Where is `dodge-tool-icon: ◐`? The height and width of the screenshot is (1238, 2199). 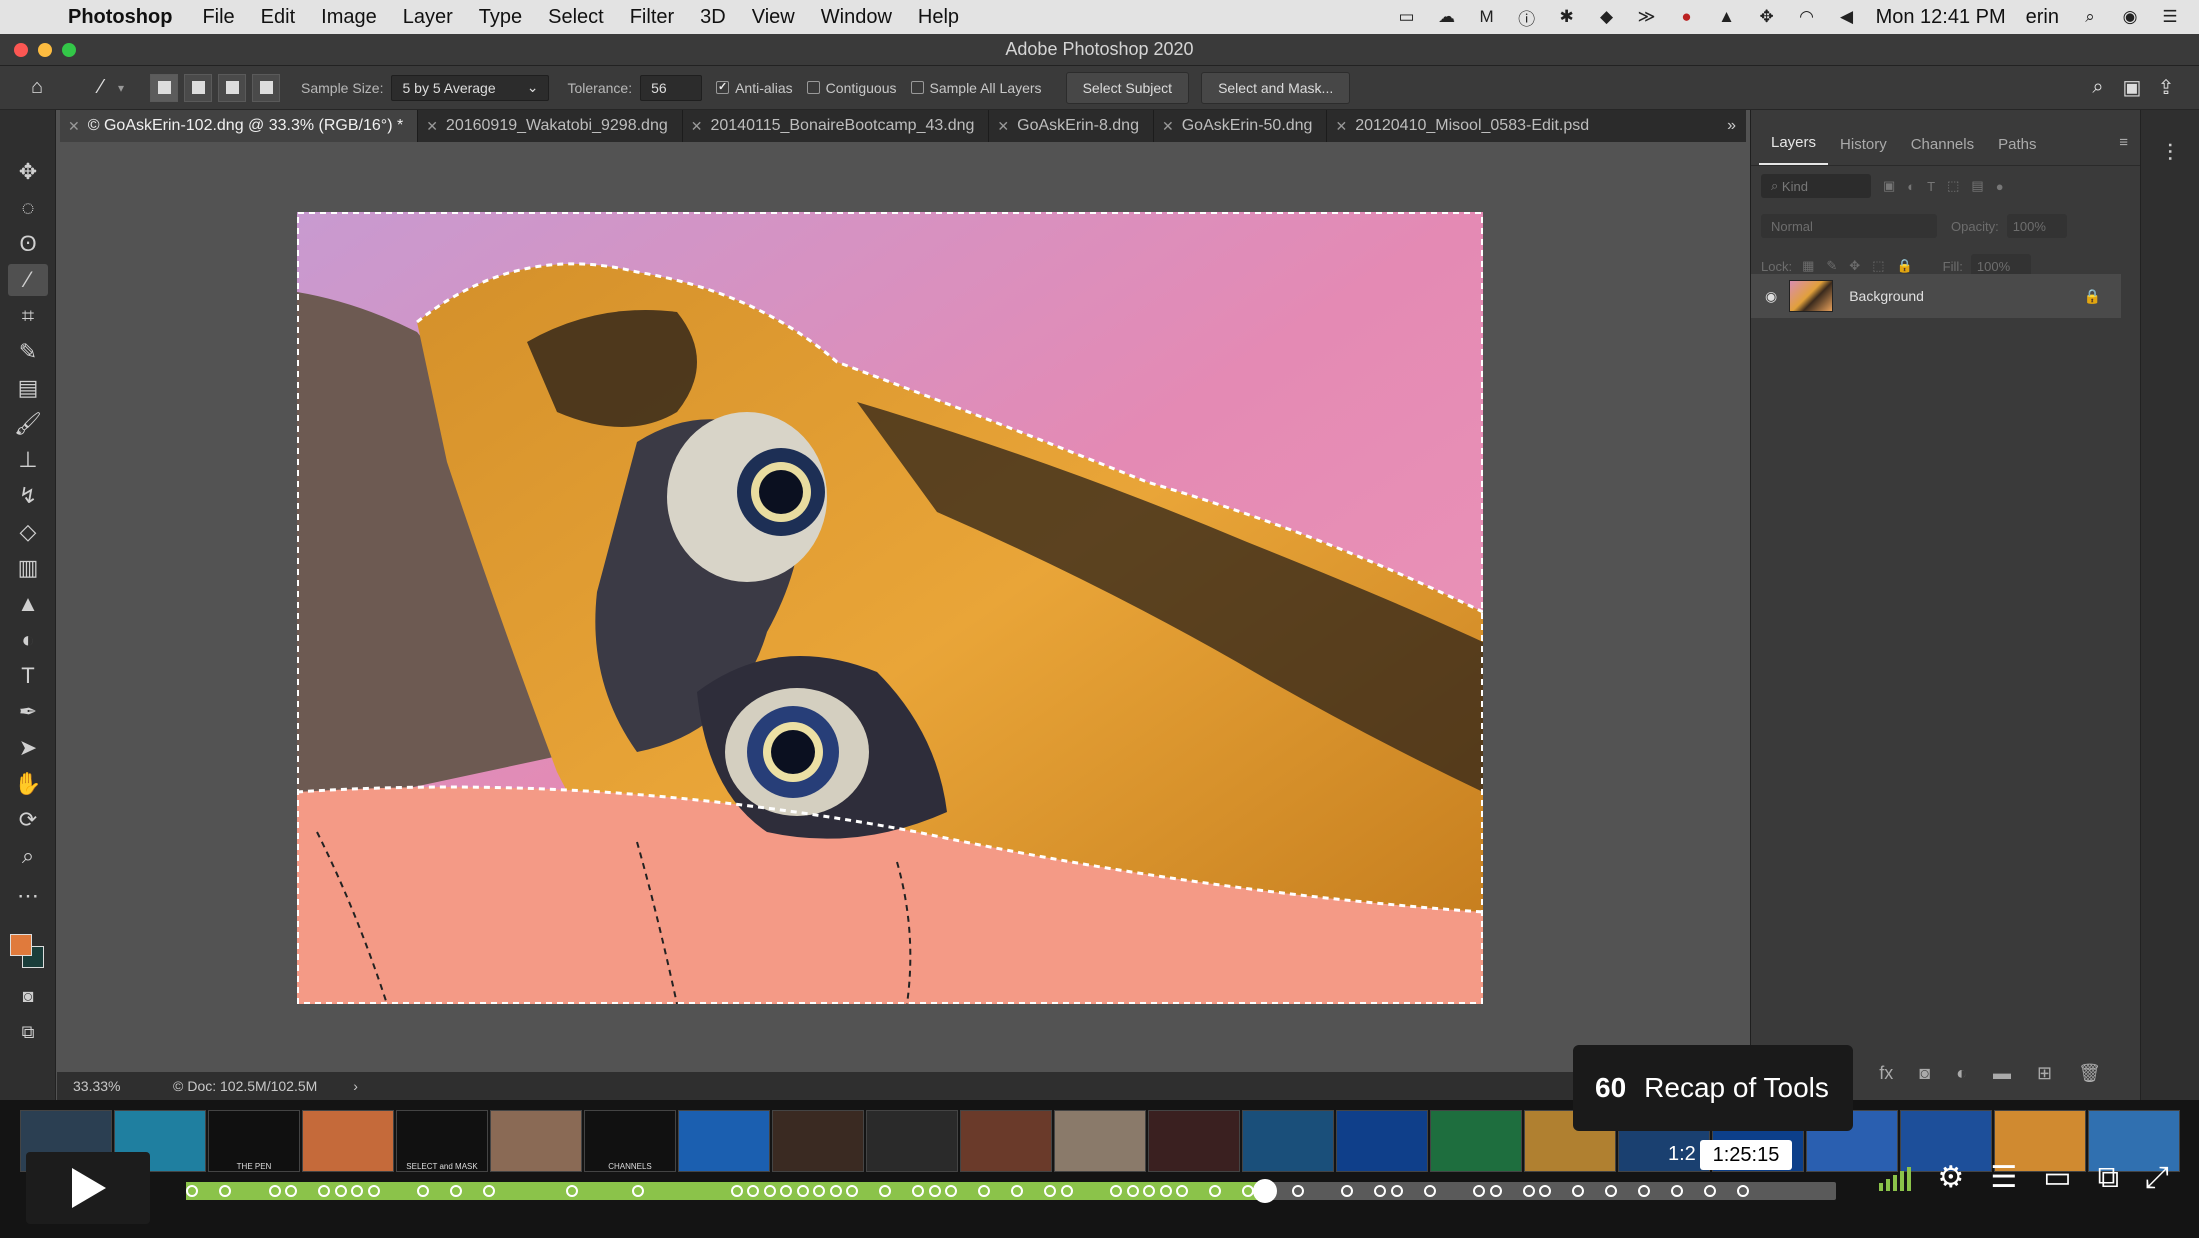
dodge-tool-icon: ◐ is located at coordinates (28, 640).